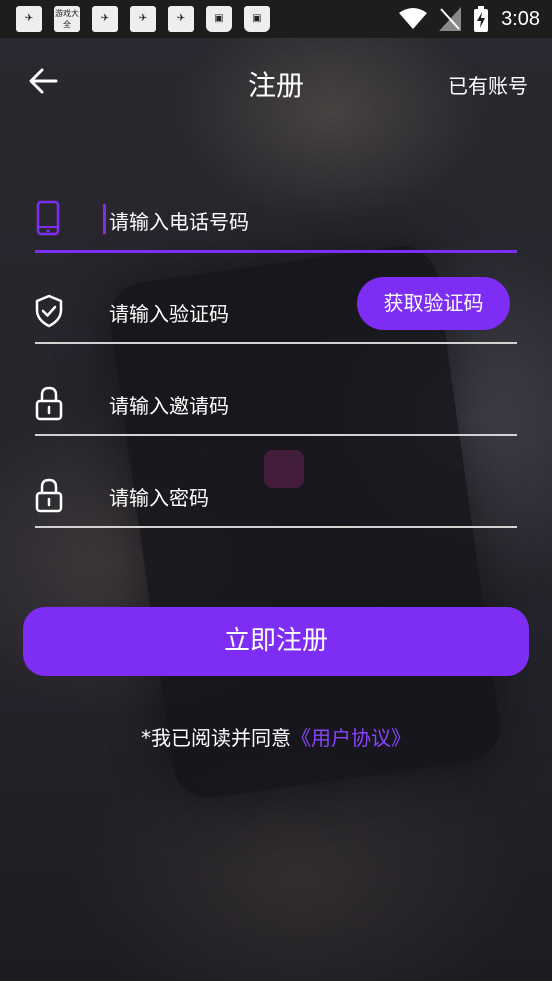 The width and height of the screenshot is (552, 981). Describe the element at coordinates (276, 82) in the screenshot. I see `header: 注册 已有账号` at that location.